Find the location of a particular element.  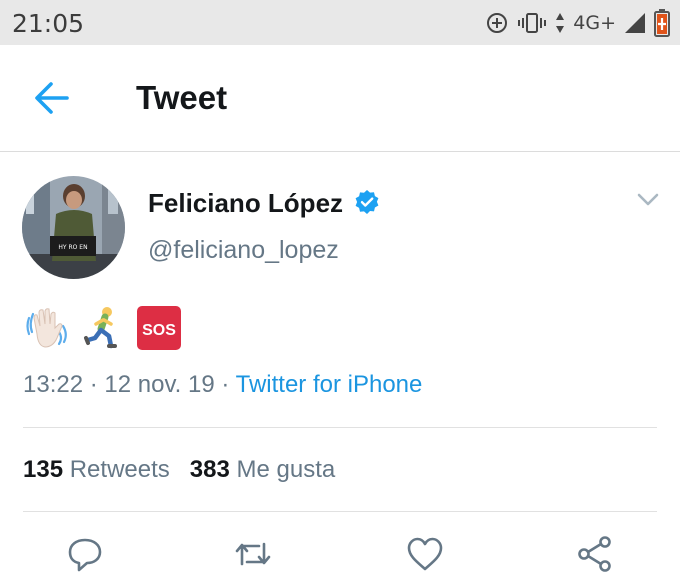

running-person-icon is located at coordinates (100, 328).